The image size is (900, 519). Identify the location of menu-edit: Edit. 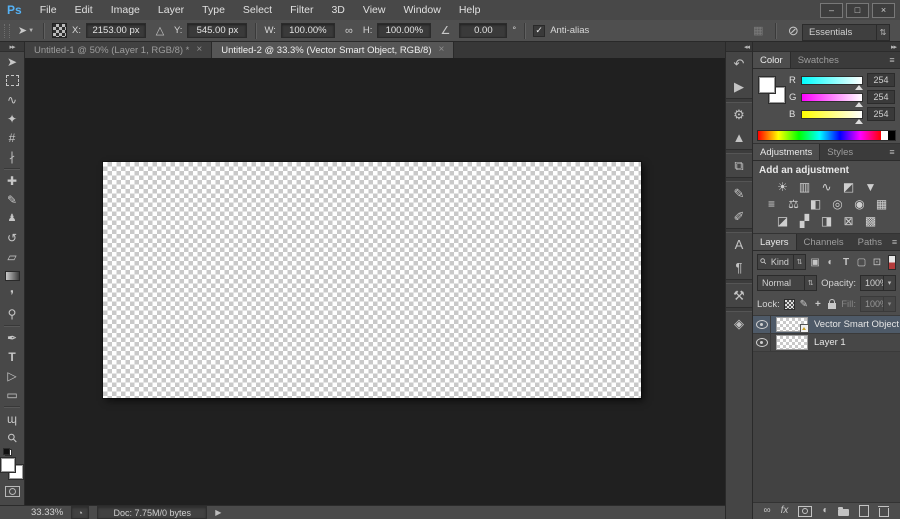
(84, 10).